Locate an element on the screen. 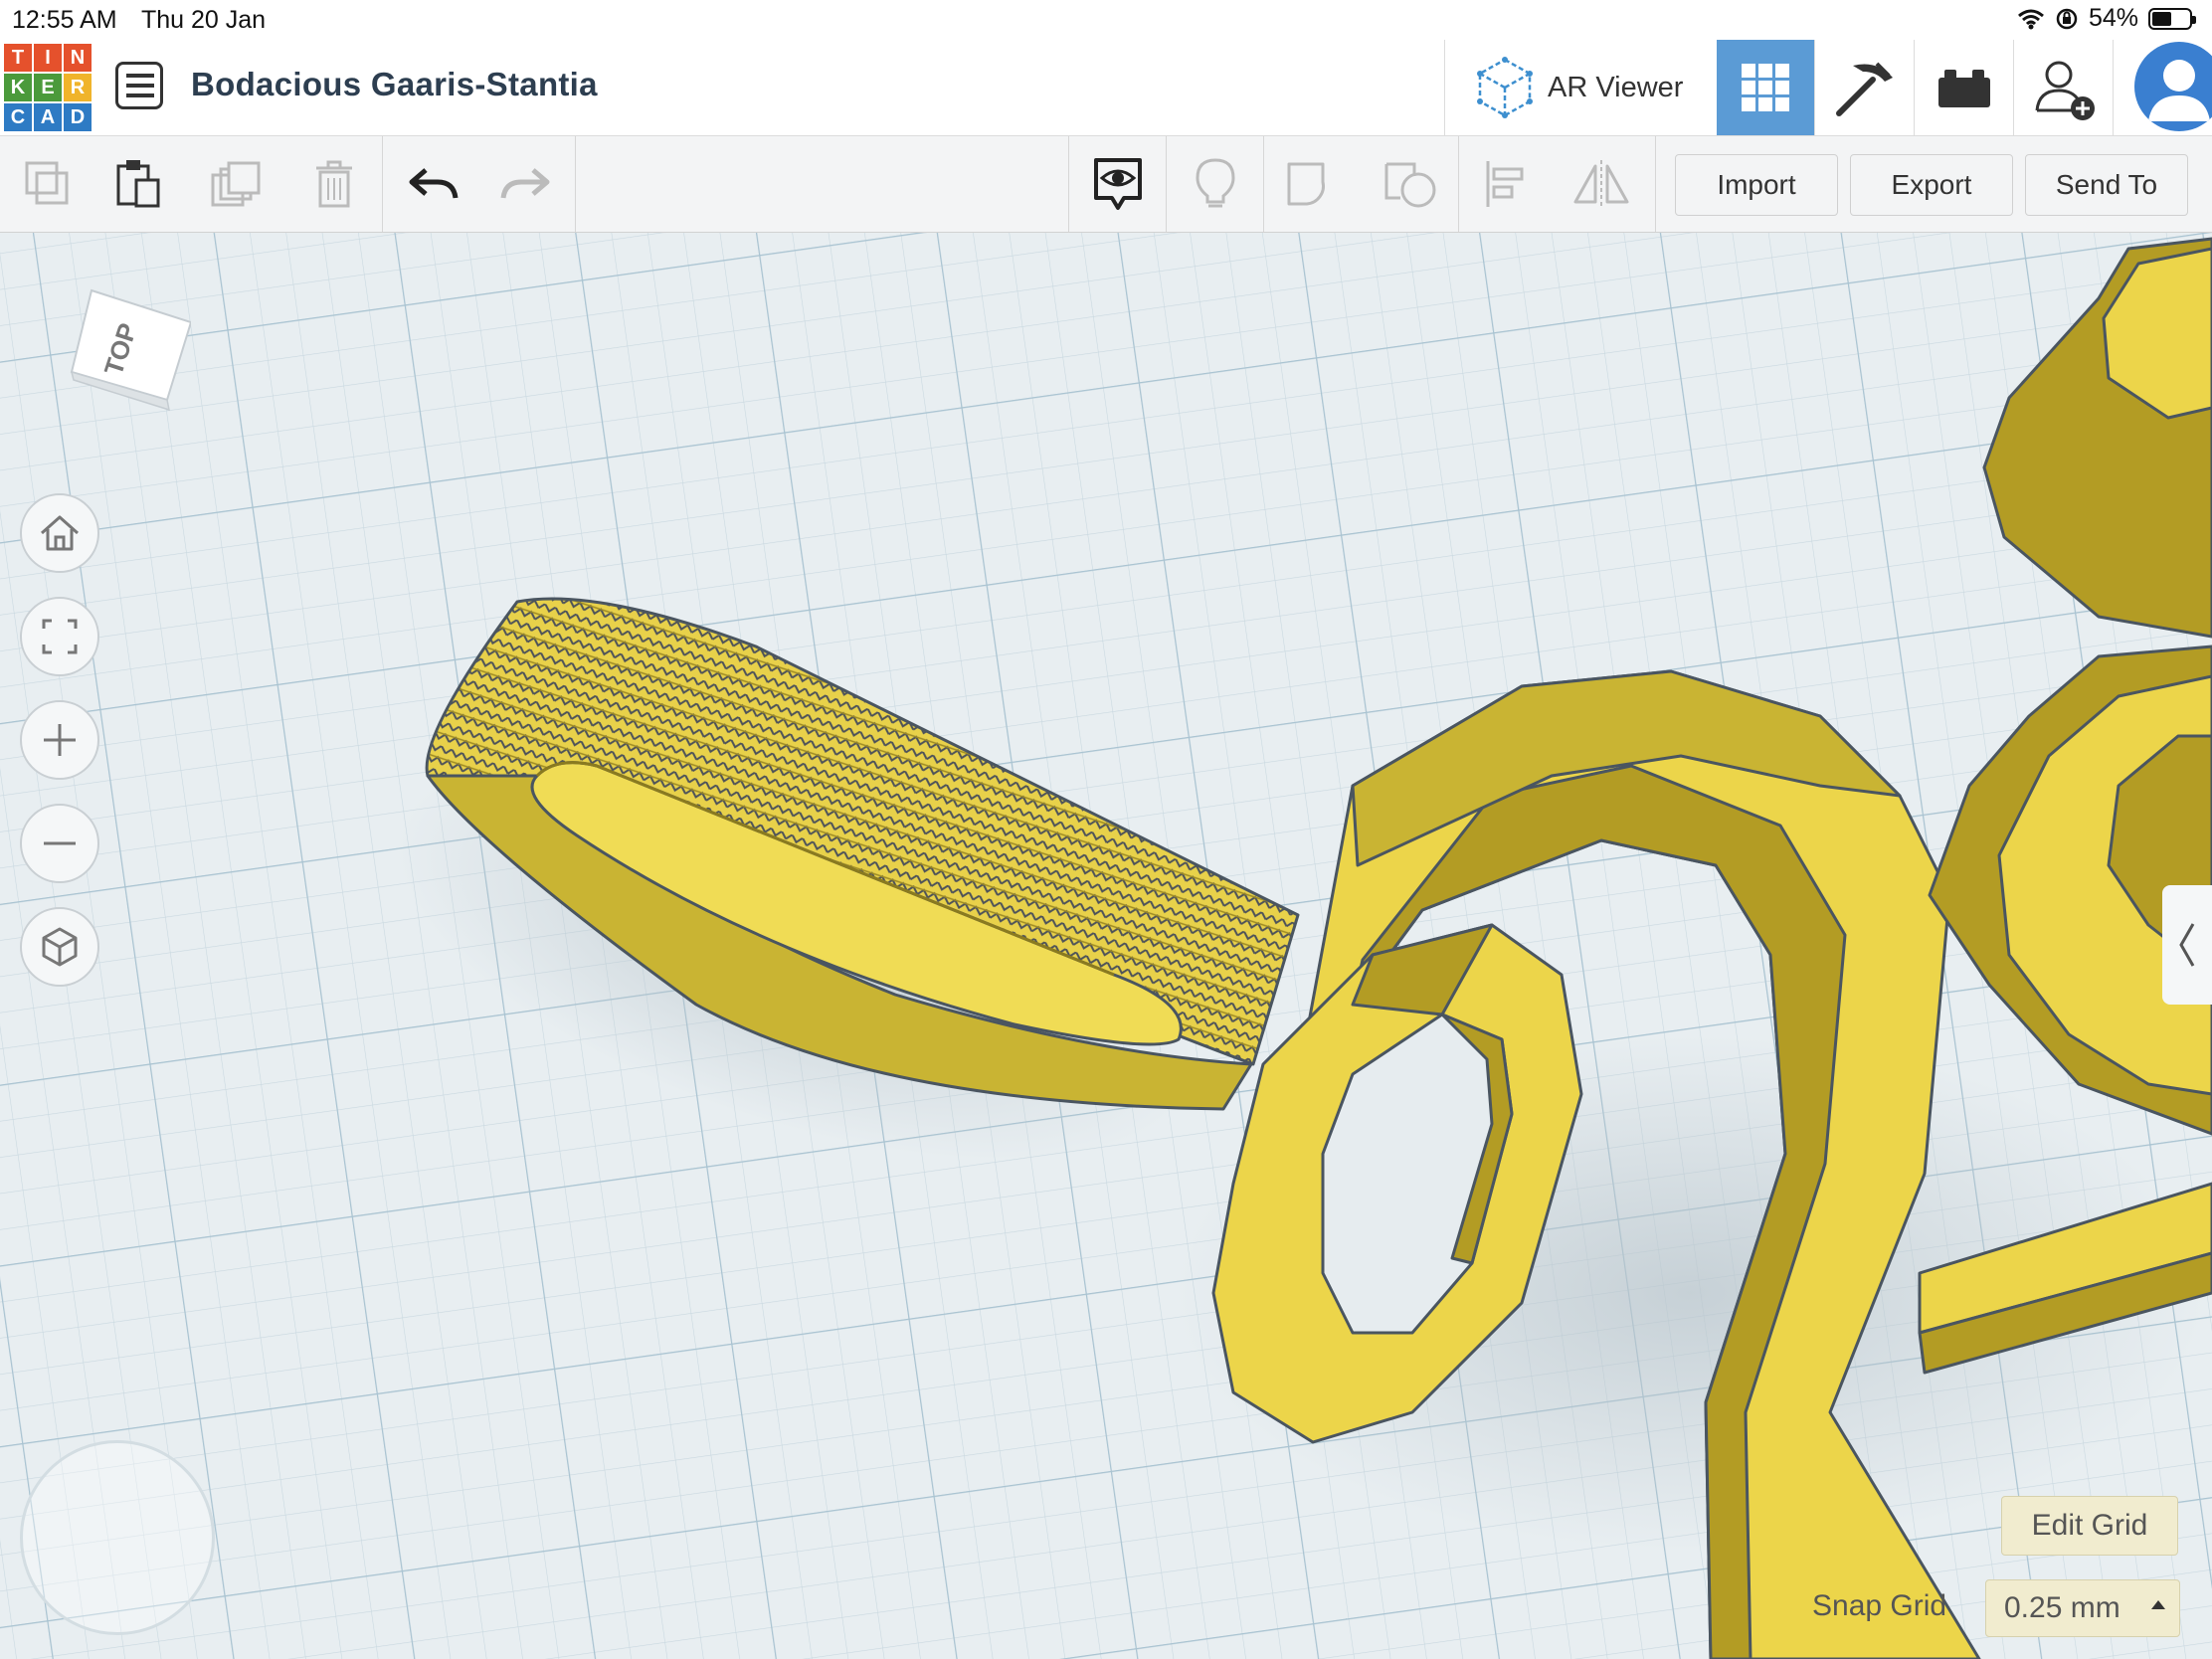 The image size is (2212, 1659). bricks-view-button is located at coordinates (1964, 87).